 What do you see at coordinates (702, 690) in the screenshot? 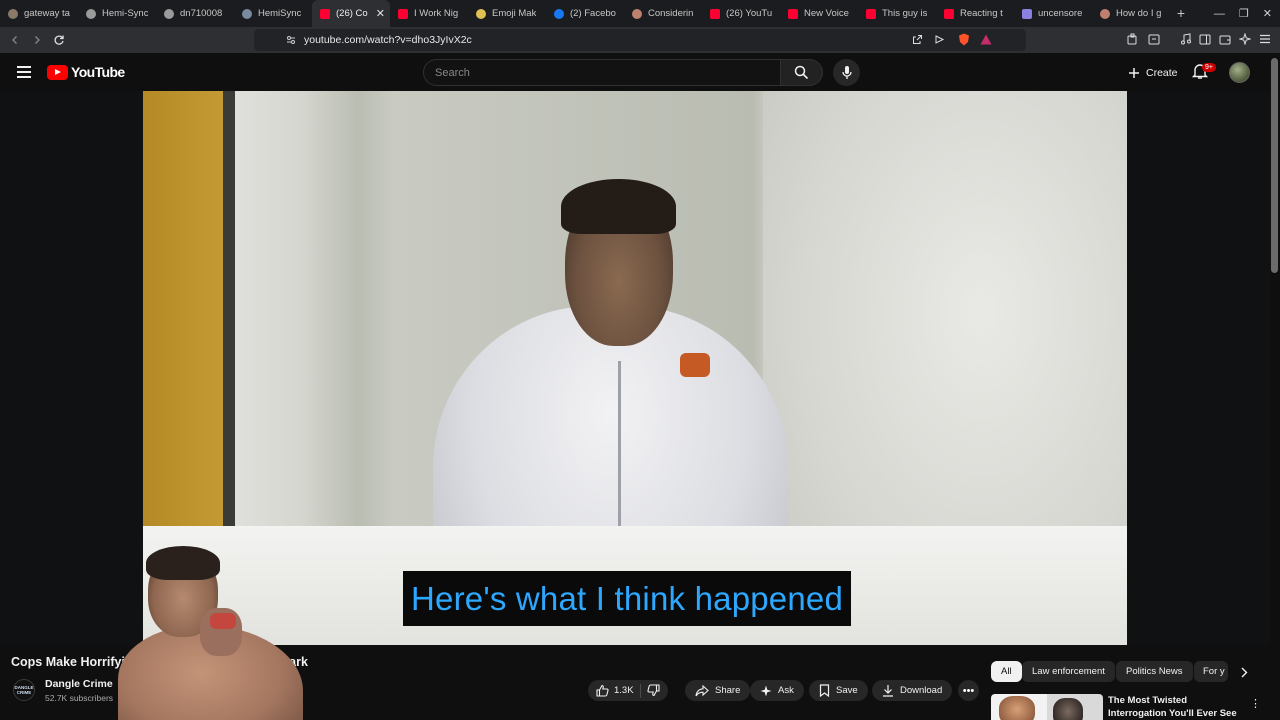
I see `share-arrow-icon` at bounding box center [702, 690].